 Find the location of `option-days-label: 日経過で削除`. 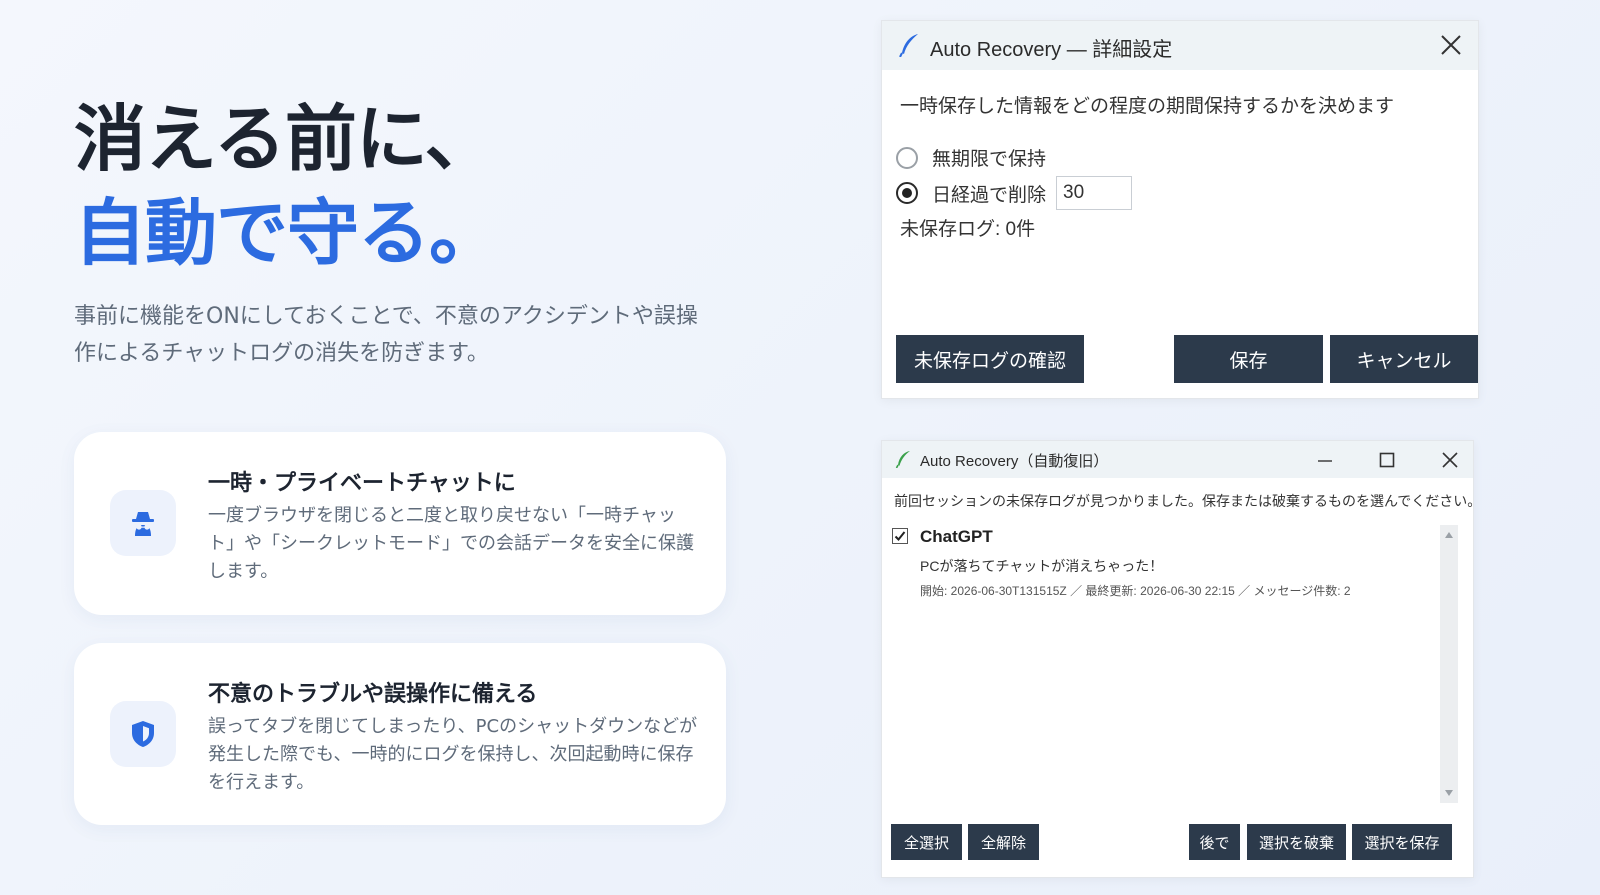

option-days-label: 日経過で削除 is located at coordinates (989, 195).